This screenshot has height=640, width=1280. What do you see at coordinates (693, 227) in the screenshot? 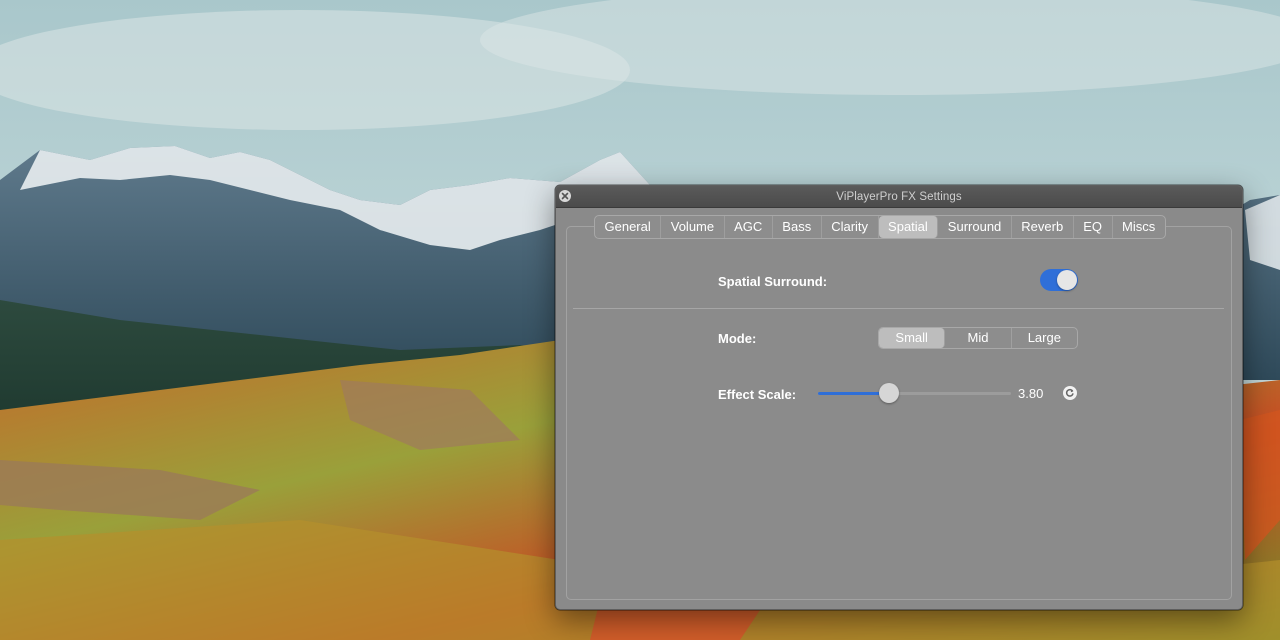
I see `tab-volume: Volume` at bounding box center [693, 227].